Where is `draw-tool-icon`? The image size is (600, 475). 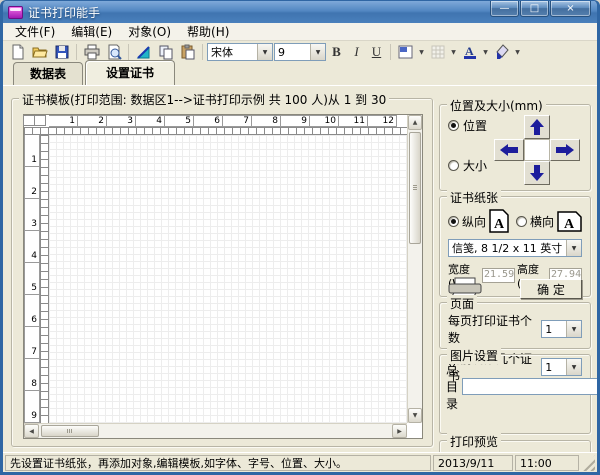
draw-tool-icon is located at coordinates (143, 52).